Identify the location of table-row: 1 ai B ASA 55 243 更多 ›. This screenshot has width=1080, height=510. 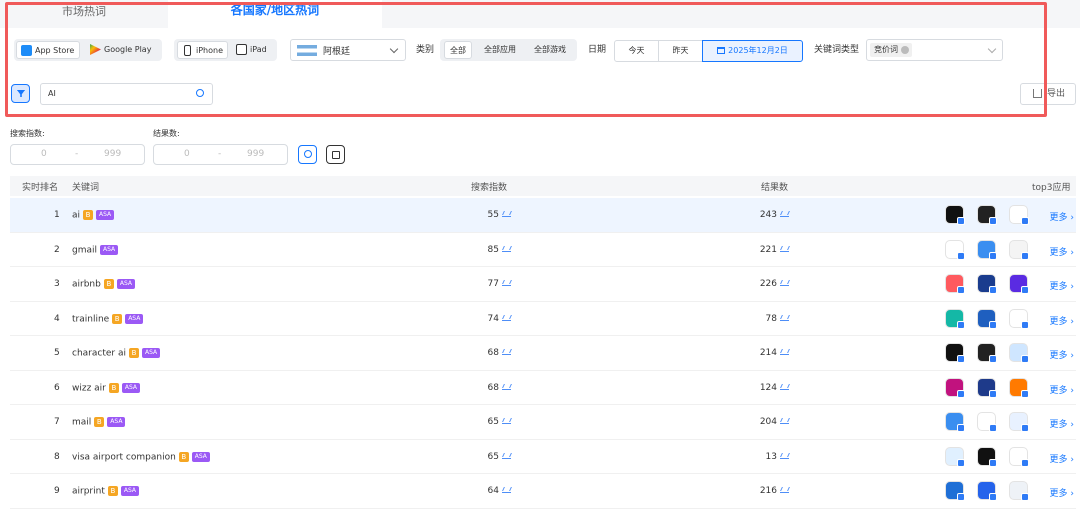
(543, 215).